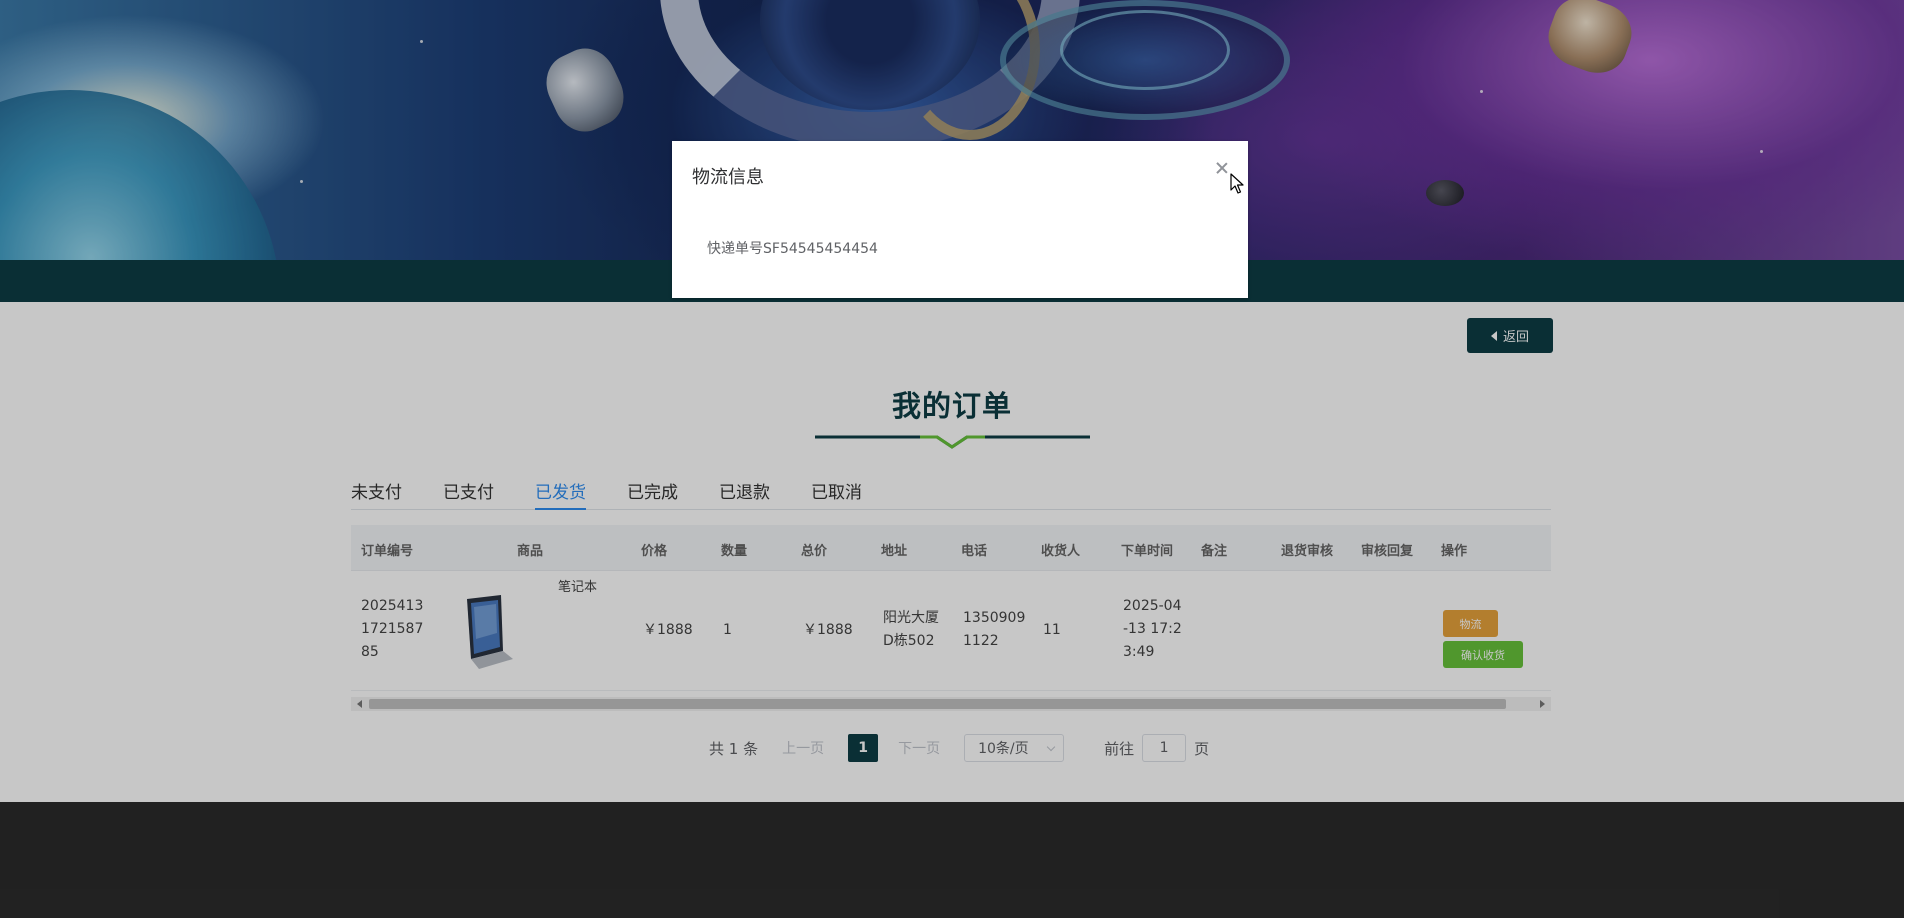 The image size is (1920, 918). What do you see at coordinates (1237, 183) in the screenshot?
I see `mouse-cursor-icon` at bounding box center [1237, 183].